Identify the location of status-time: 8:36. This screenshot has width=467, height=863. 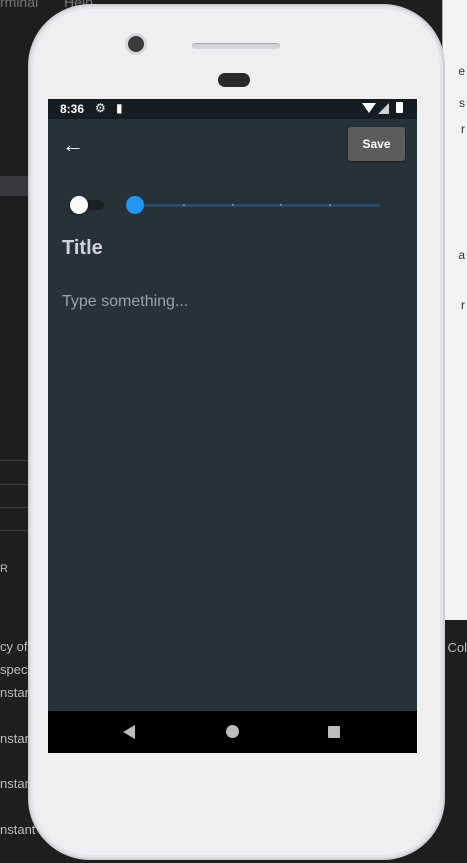
(72, 109).